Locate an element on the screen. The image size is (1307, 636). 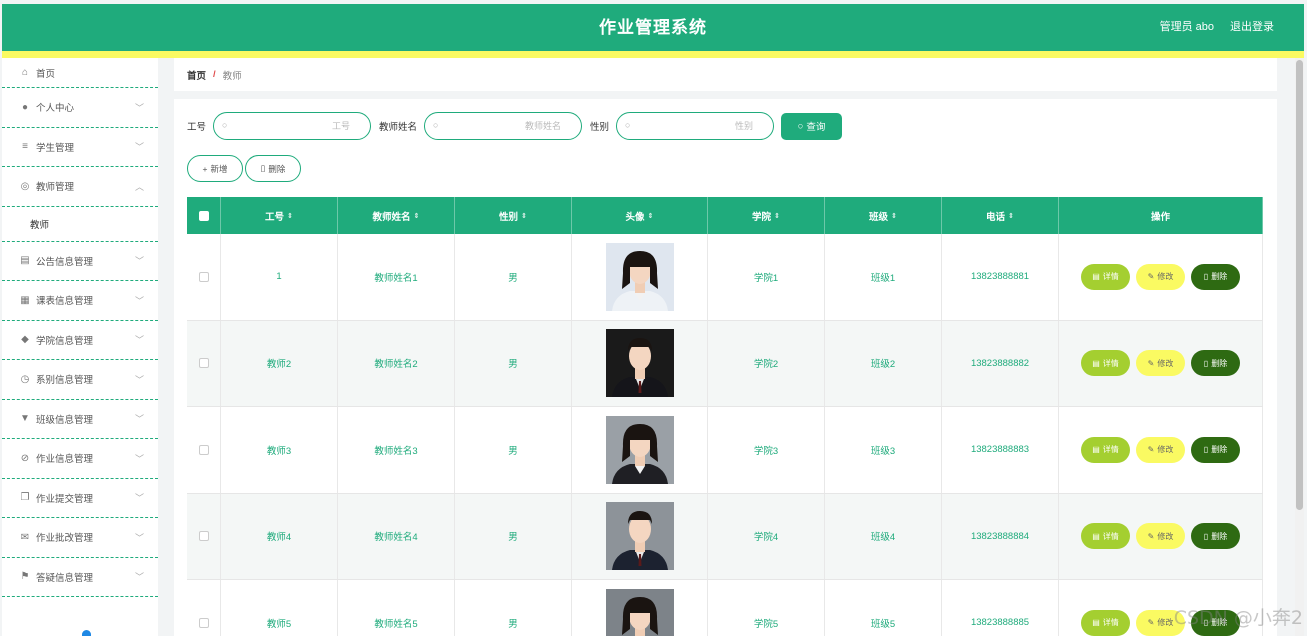
column-header-class: 班级 ⇕ is located at coordinates (883, 215).